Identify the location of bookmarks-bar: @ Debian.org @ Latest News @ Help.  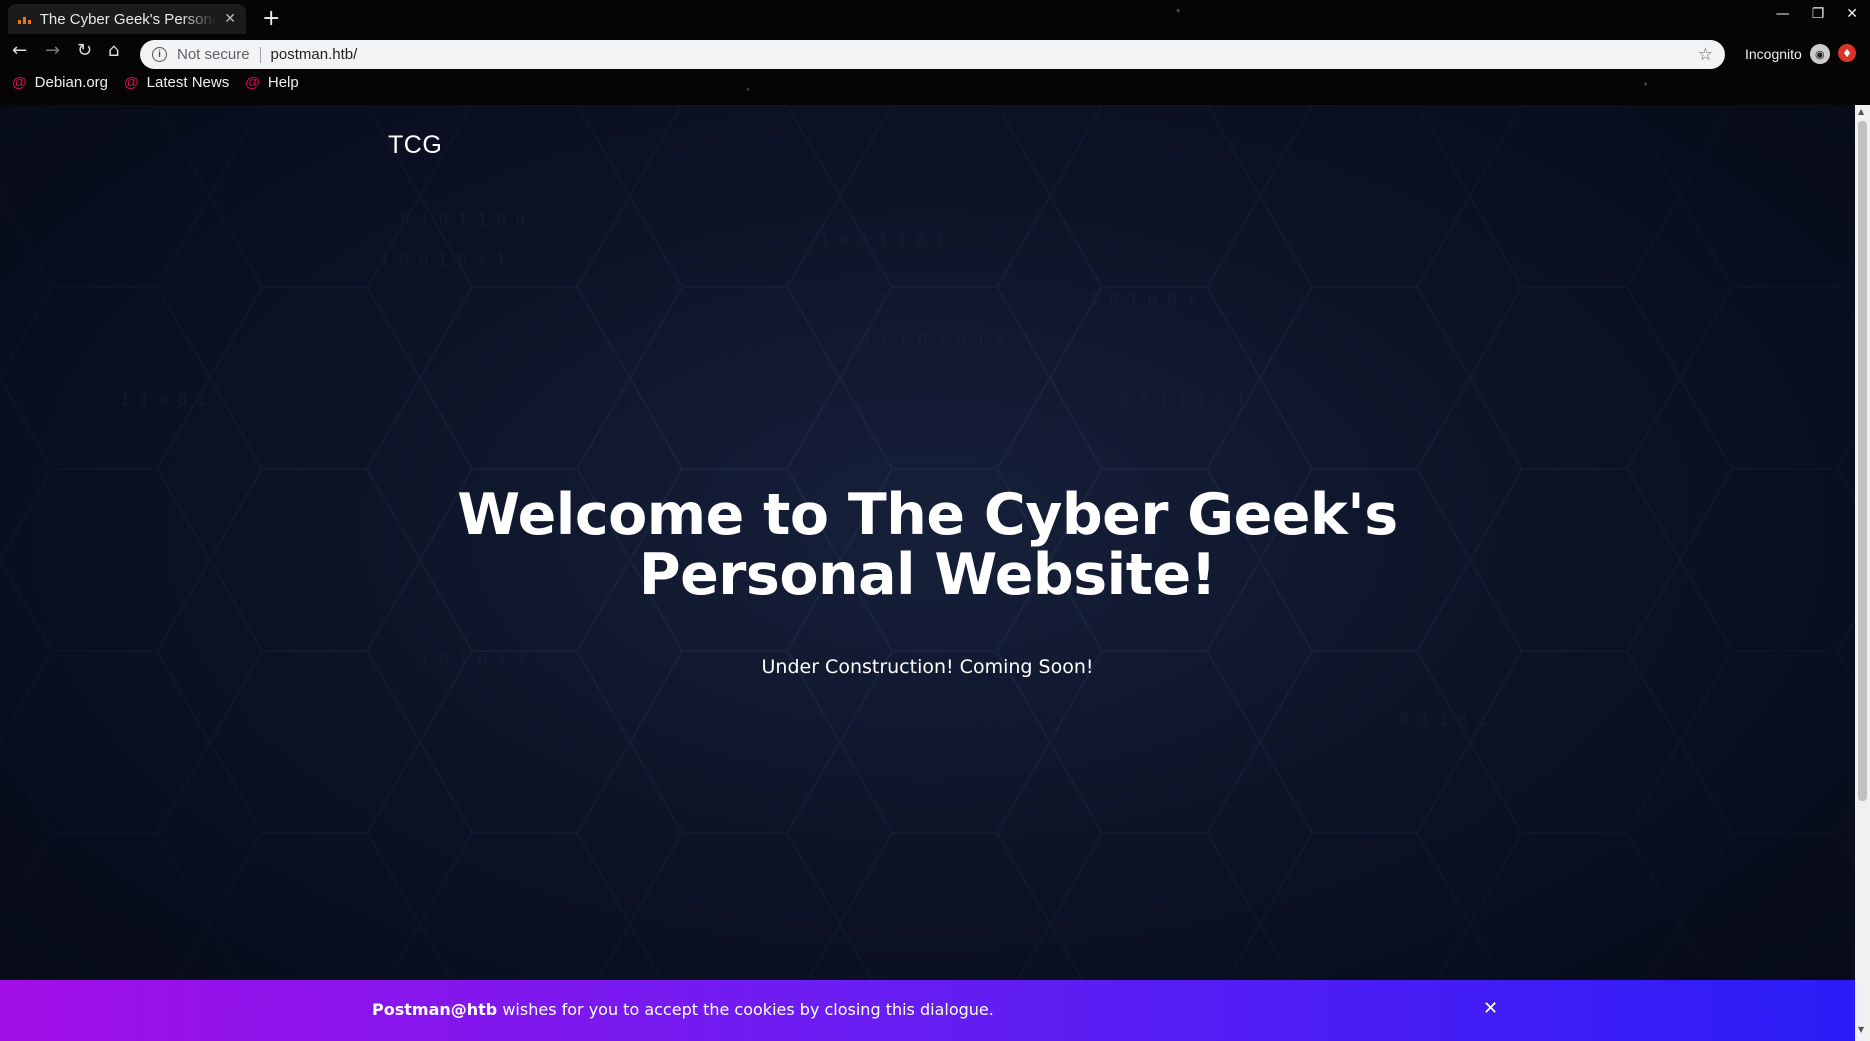
(155, 82).